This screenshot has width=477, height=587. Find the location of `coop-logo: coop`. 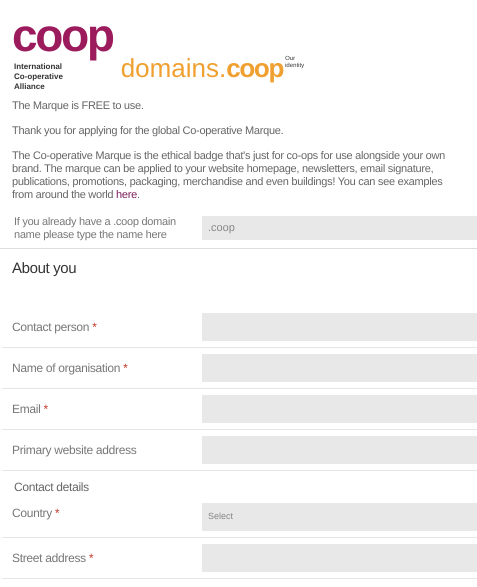

coop-logo: coop is located at coordinates (62, 35).